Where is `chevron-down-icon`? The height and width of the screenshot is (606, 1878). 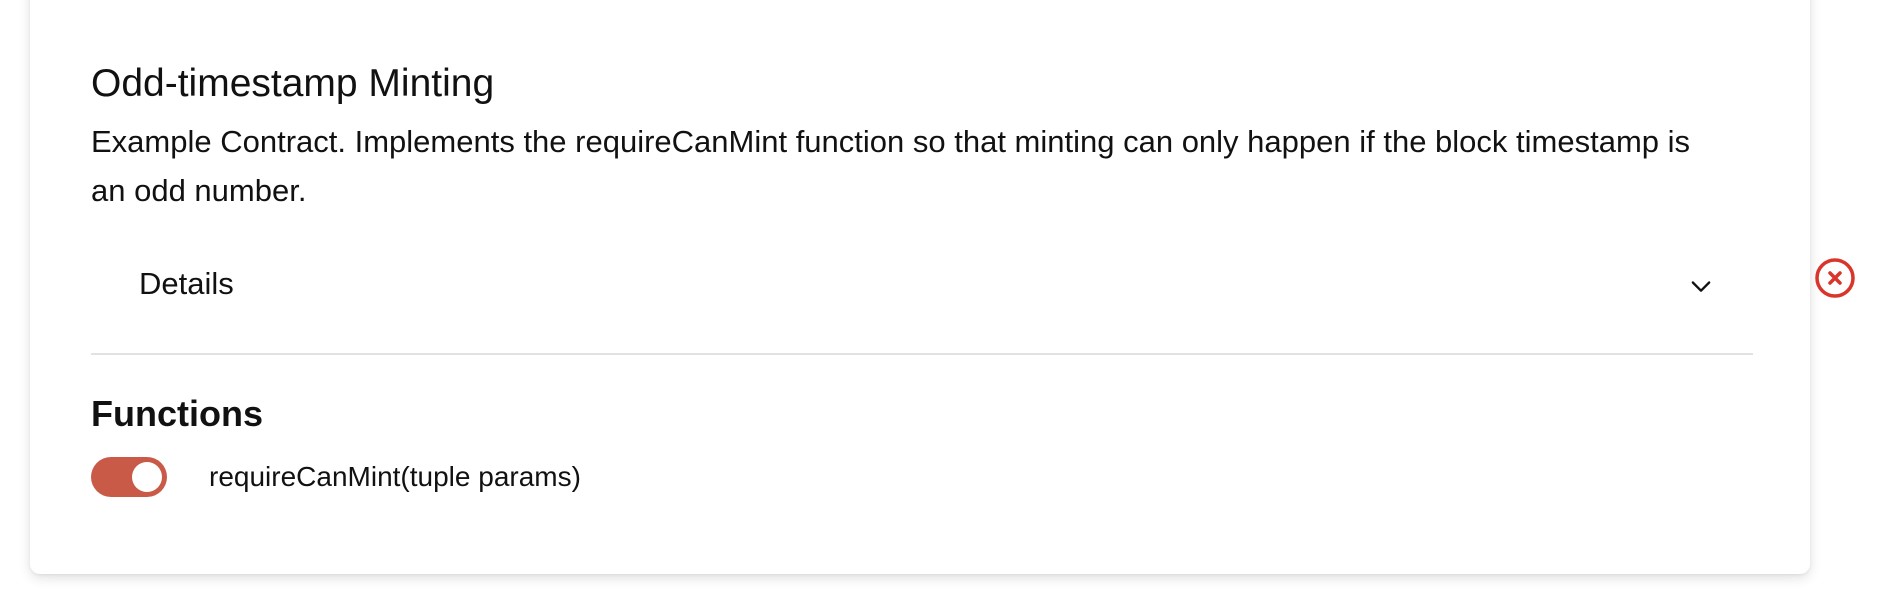
chevron-down-icon is located at coordinates (1701, 286).